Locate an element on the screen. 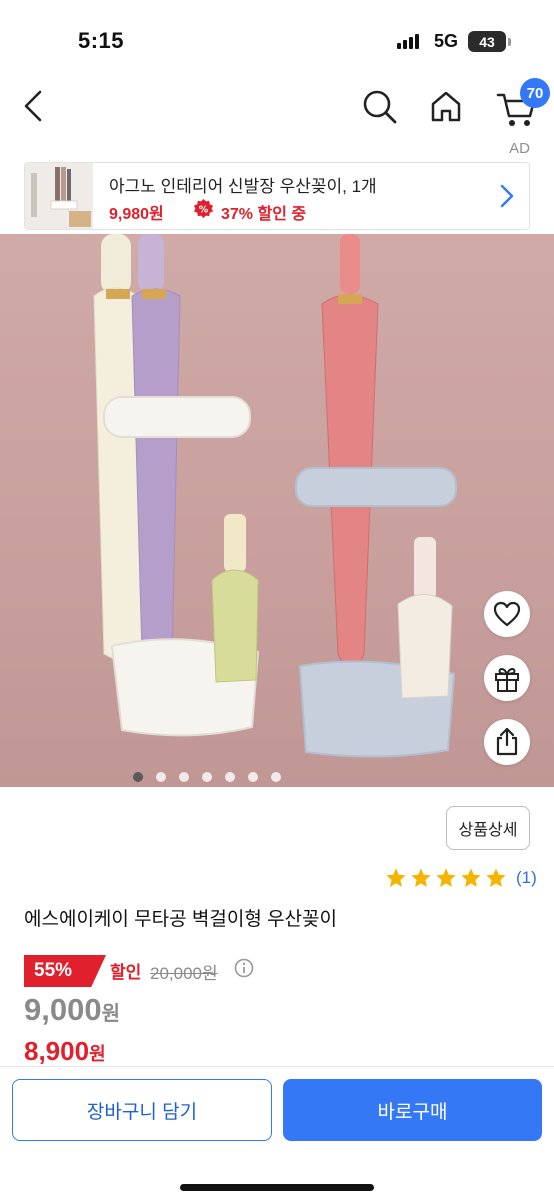 The image size is (554, 1200). list-price: 9,000원 is located at coordinates (72, 1010).